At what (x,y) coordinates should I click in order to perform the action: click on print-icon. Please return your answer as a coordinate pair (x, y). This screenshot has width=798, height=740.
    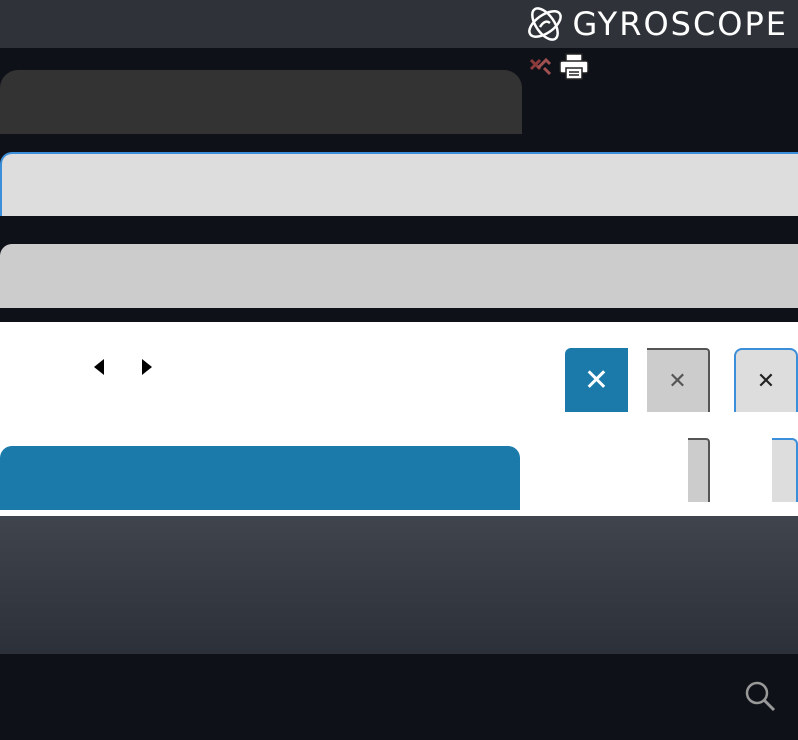
    Looking at the image, I should click on (574, 67).